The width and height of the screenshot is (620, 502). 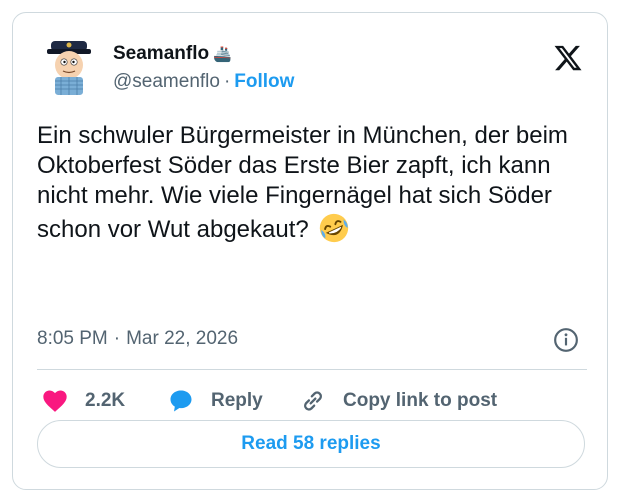 I want to click on post-date: Mar 22, 2026, so click(x=182, y=338).